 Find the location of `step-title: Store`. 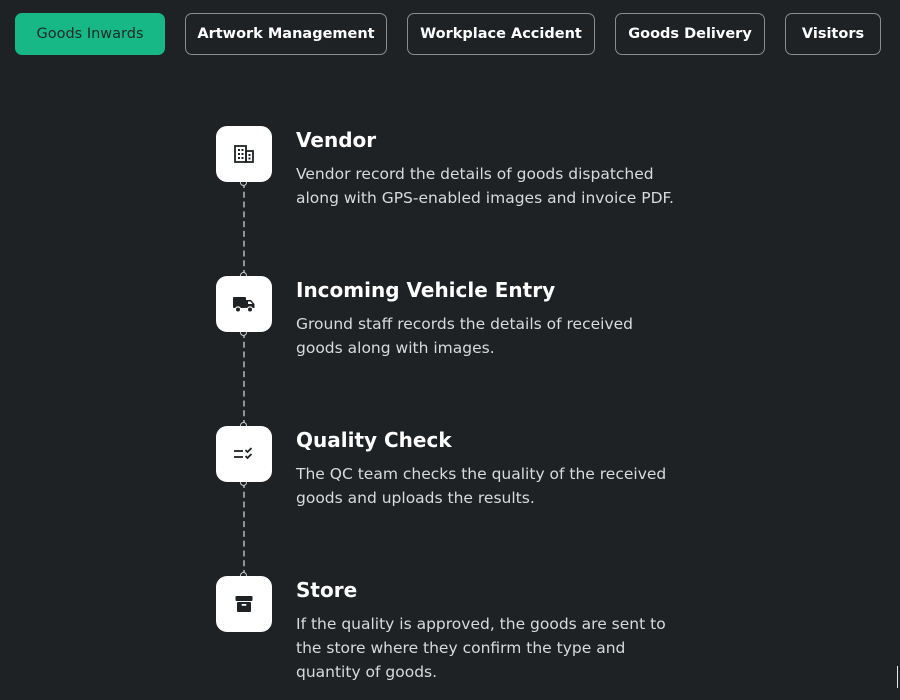

step-title: Store is located at coordinates (327, 590).